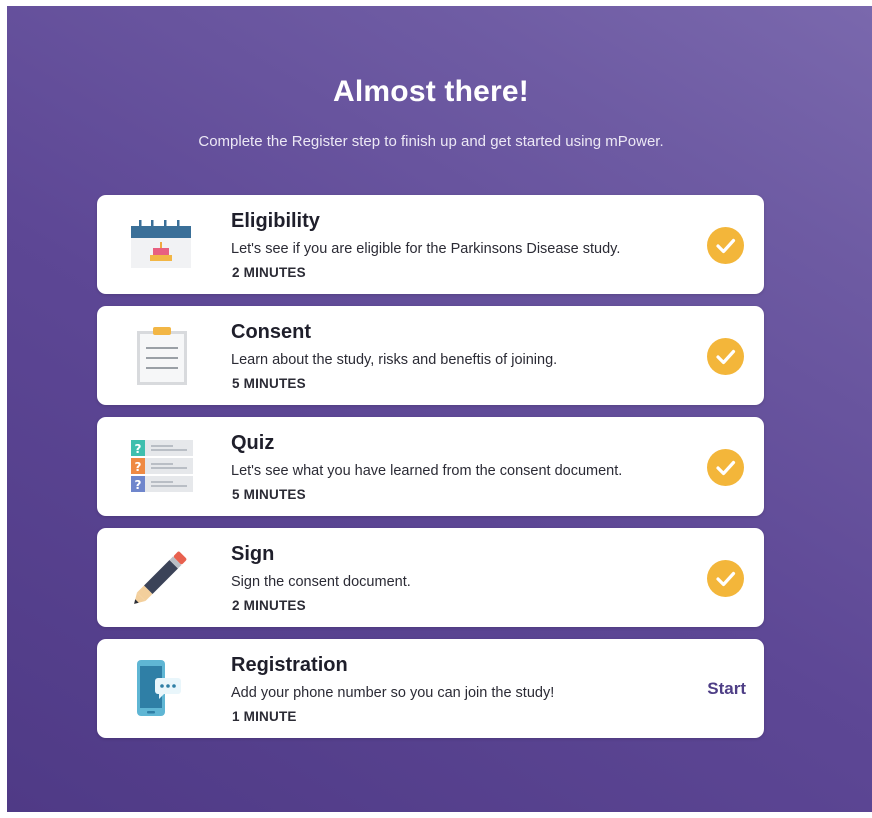 Image resolution: width=872 pixels, height=818 pixels. I want to click on step-title: Consent, so click(271, 332).